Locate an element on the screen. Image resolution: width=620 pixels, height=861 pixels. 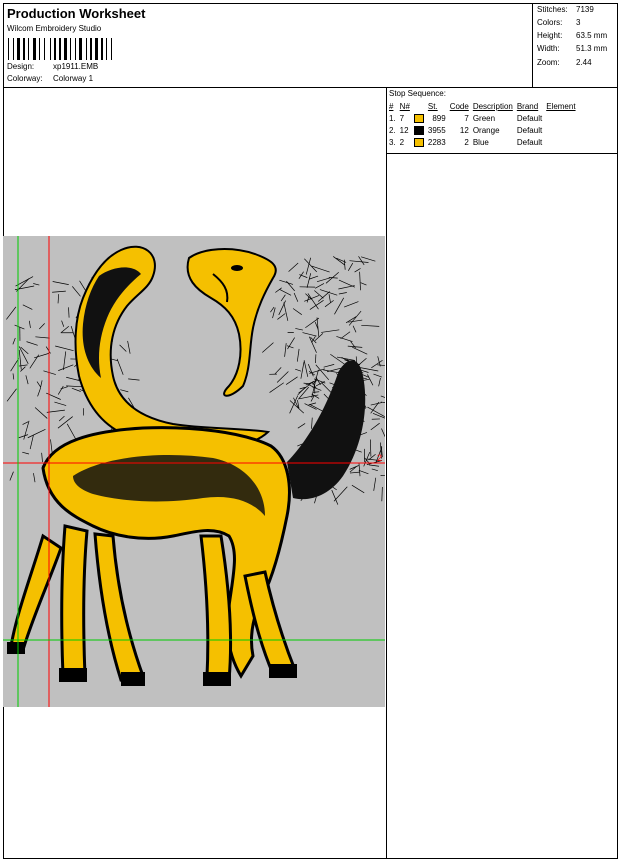
stop-sequence-title: Stop Sequence: is located at coordinates (417, 93).